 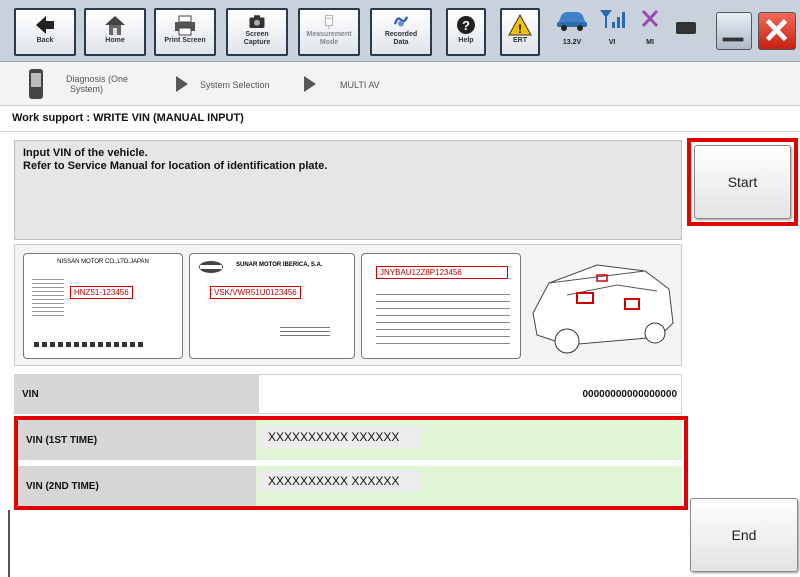 I want to click on measurement-icon, so click(x=329, y=22).